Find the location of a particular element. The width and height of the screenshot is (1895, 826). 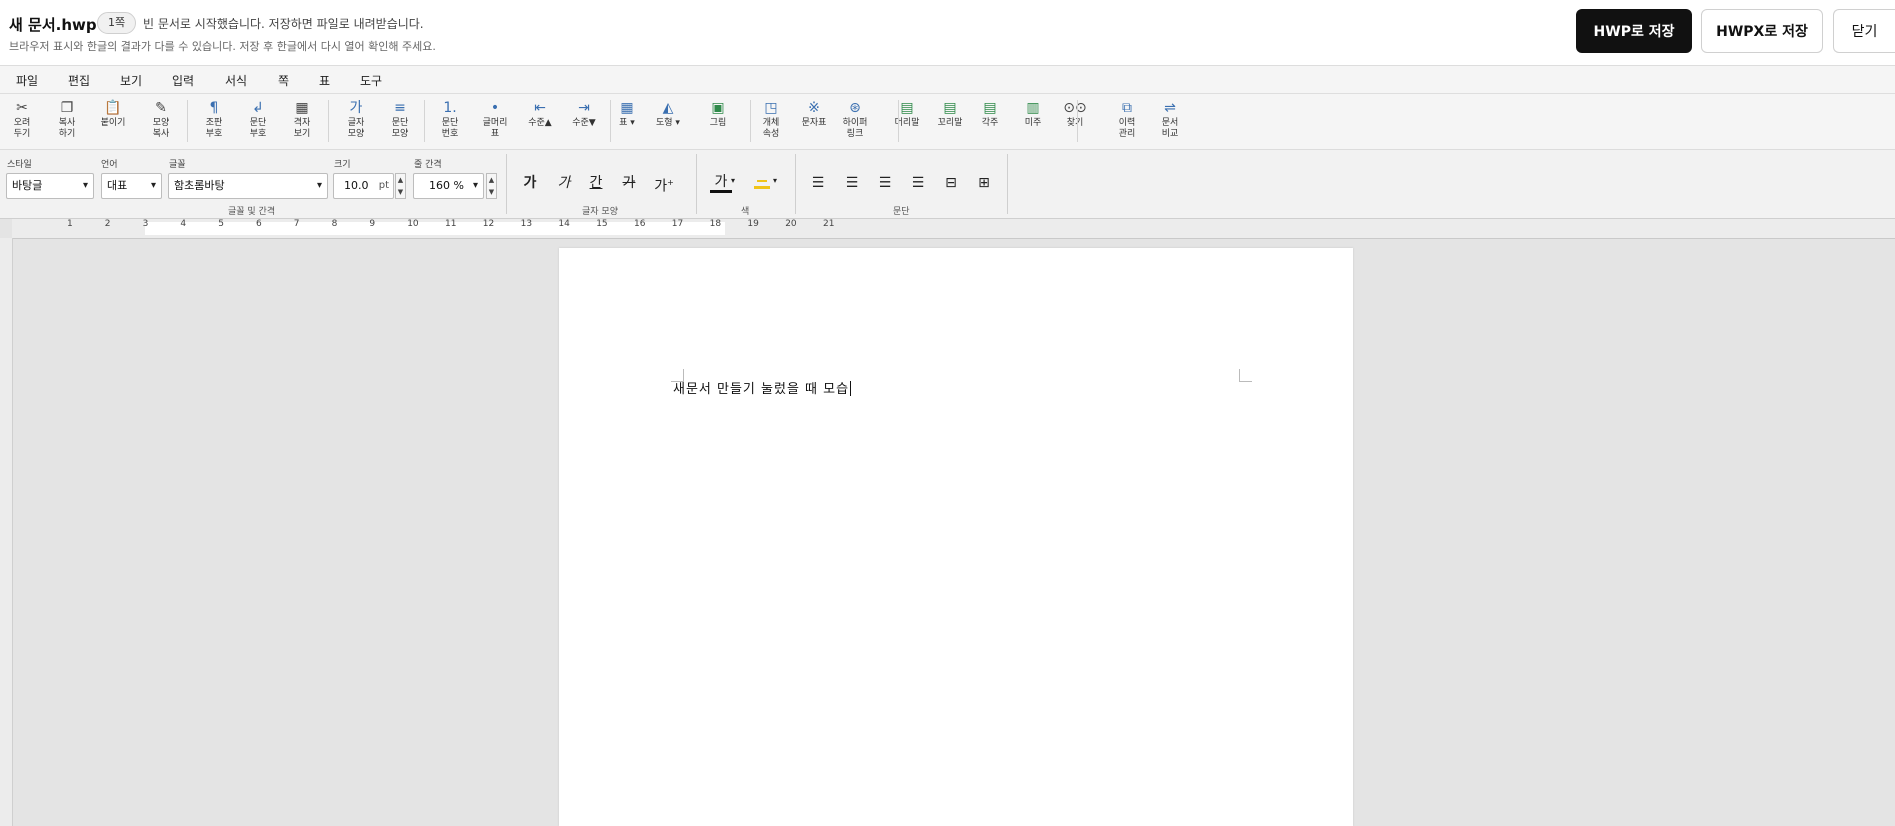

style-select: 바탕글 ▾ is located at coordinates (50, 186).